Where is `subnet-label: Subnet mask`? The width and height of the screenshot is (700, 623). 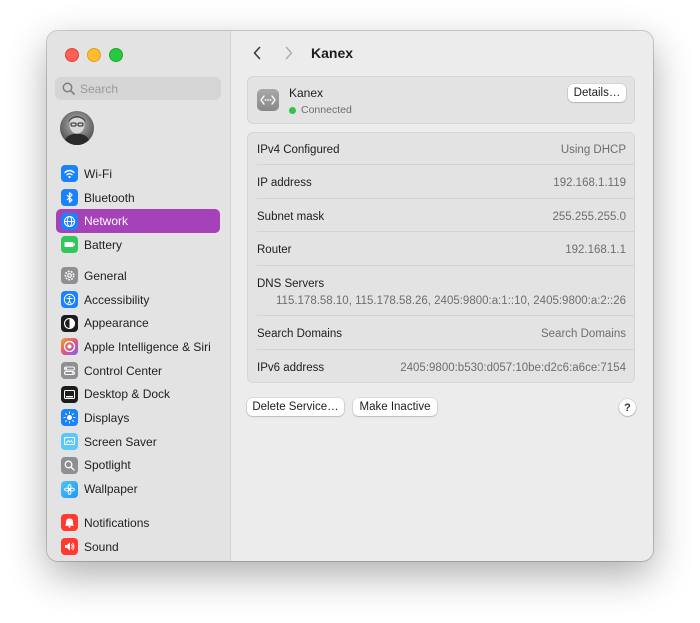
subnet-label: Subnet mask is located at coordinates (291, 217).